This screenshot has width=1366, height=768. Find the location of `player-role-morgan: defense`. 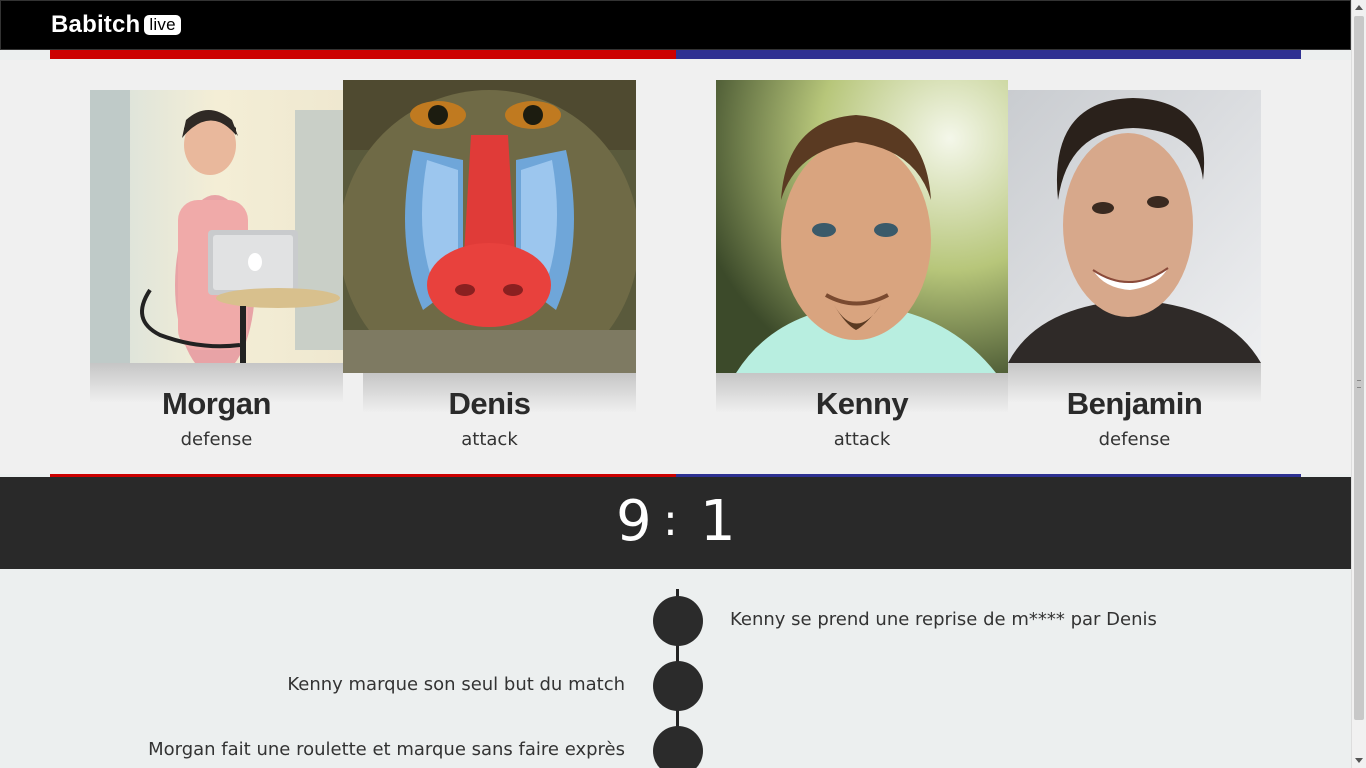

player-role-morgan: defense is located at coordinates (216, 439).